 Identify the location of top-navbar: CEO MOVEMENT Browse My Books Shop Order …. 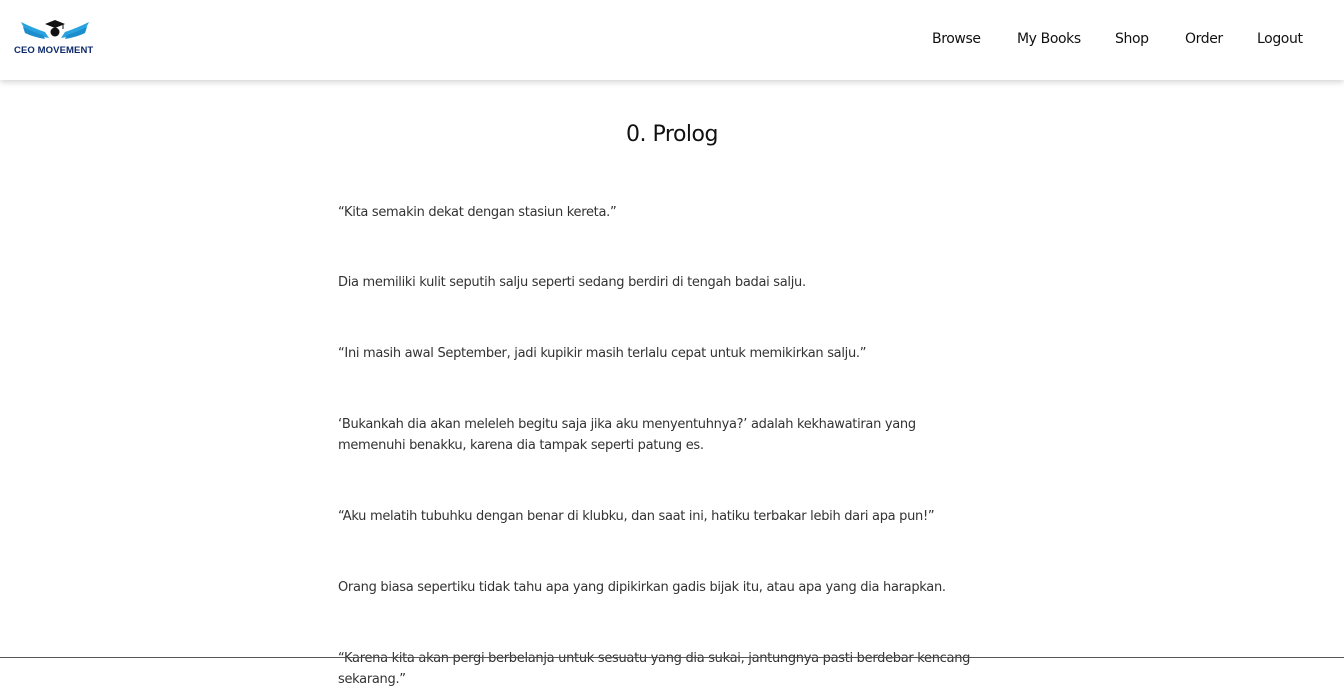
(672, 40).